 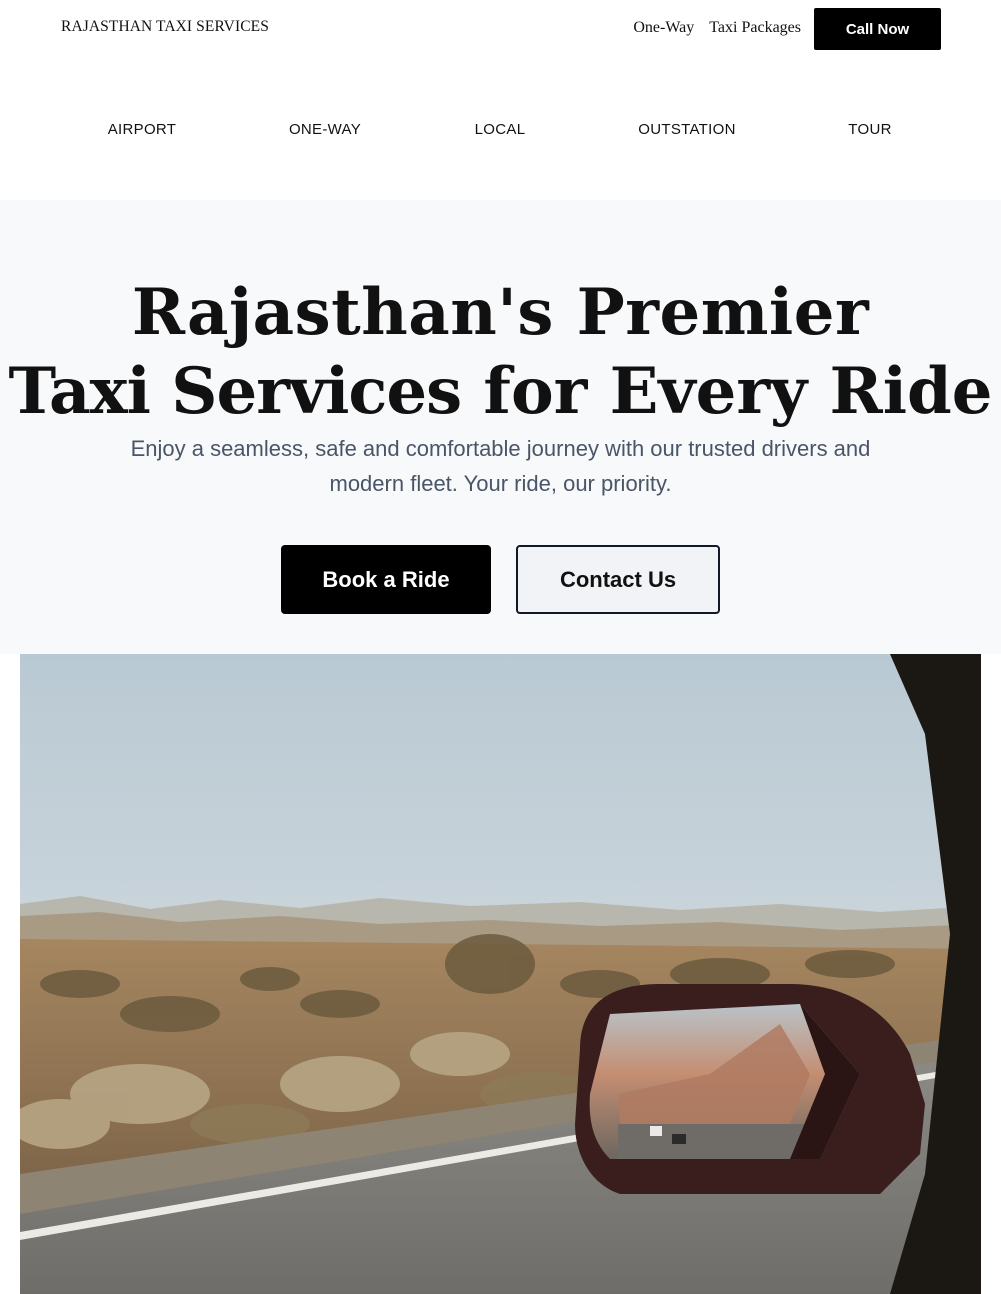 What do you see at coordinates (500, 312) in the screenshot?
I see `hero-title-line1: Rajasthan's Premier` at bounding box center [500, 312].